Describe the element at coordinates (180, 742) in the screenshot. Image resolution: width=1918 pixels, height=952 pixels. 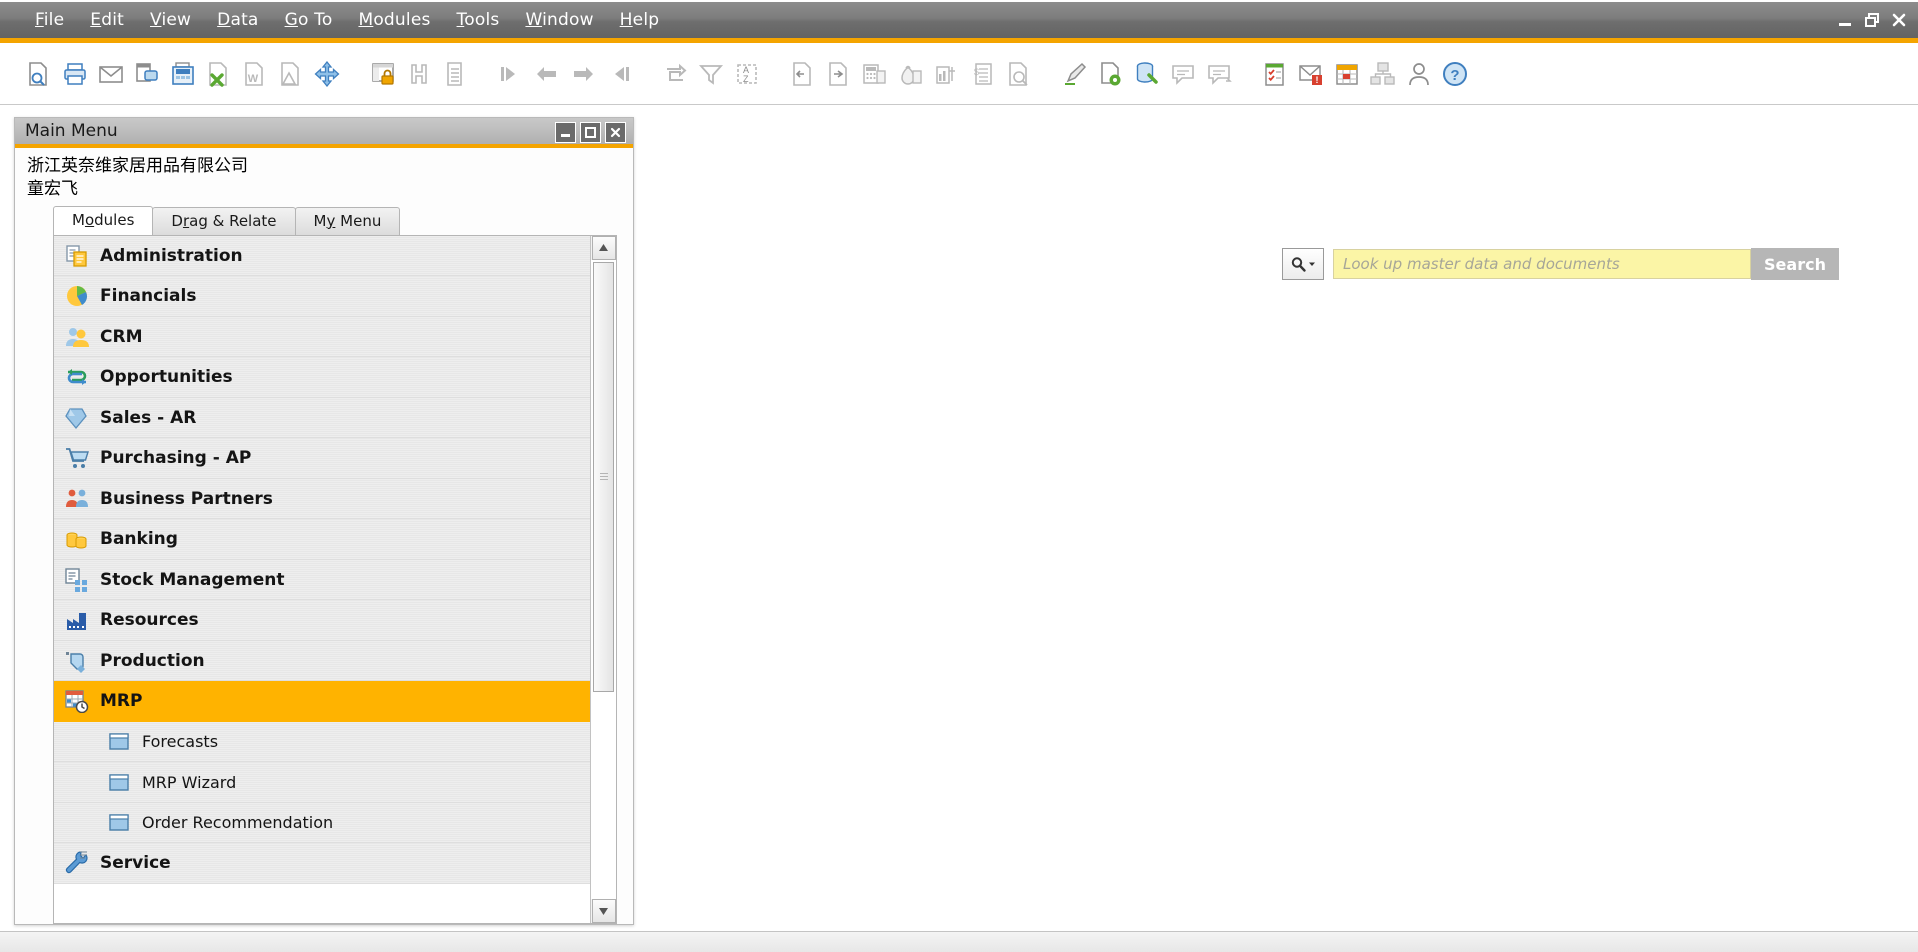
I see `submenu-item-label: Forecasts` at that location.